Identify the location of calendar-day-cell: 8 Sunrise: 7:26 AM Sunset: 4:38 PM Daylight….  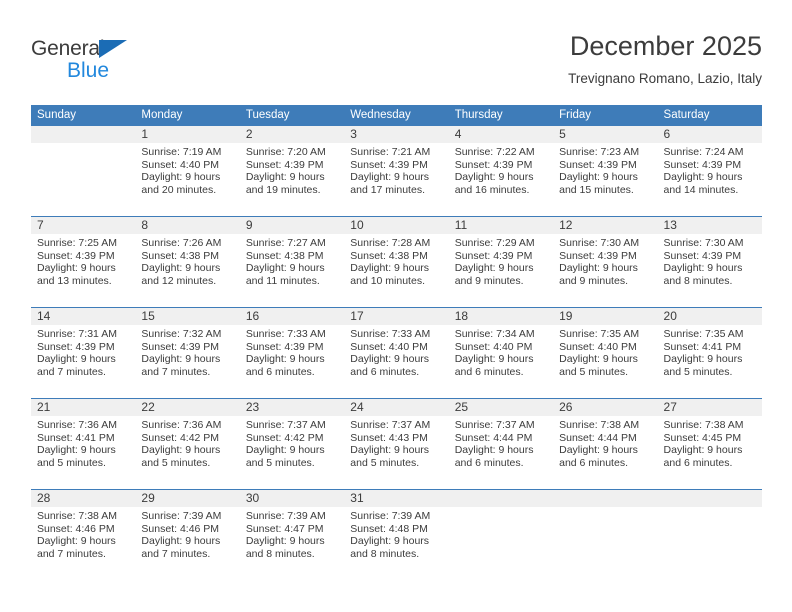
(187, 262).